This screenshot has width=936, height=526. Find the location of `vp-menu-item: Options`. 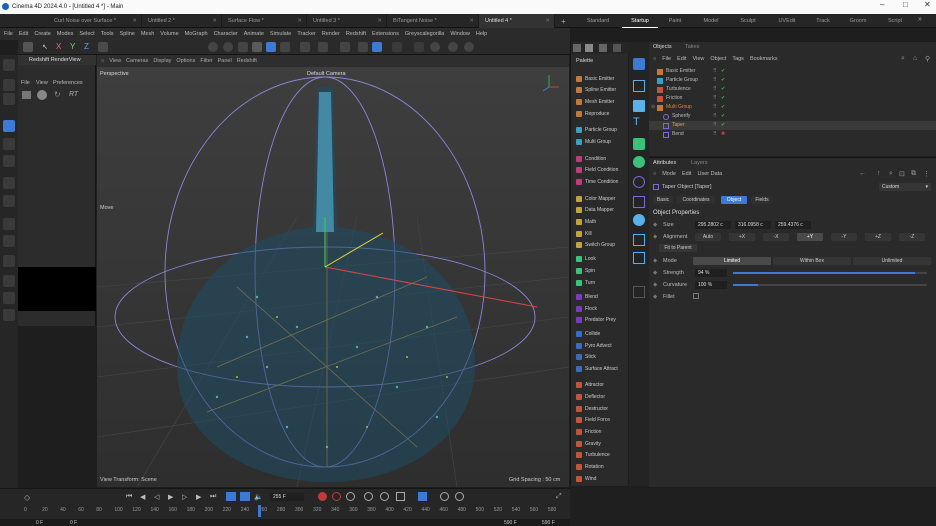

vp-menu-item: Options is located at coordinates (185, 61).